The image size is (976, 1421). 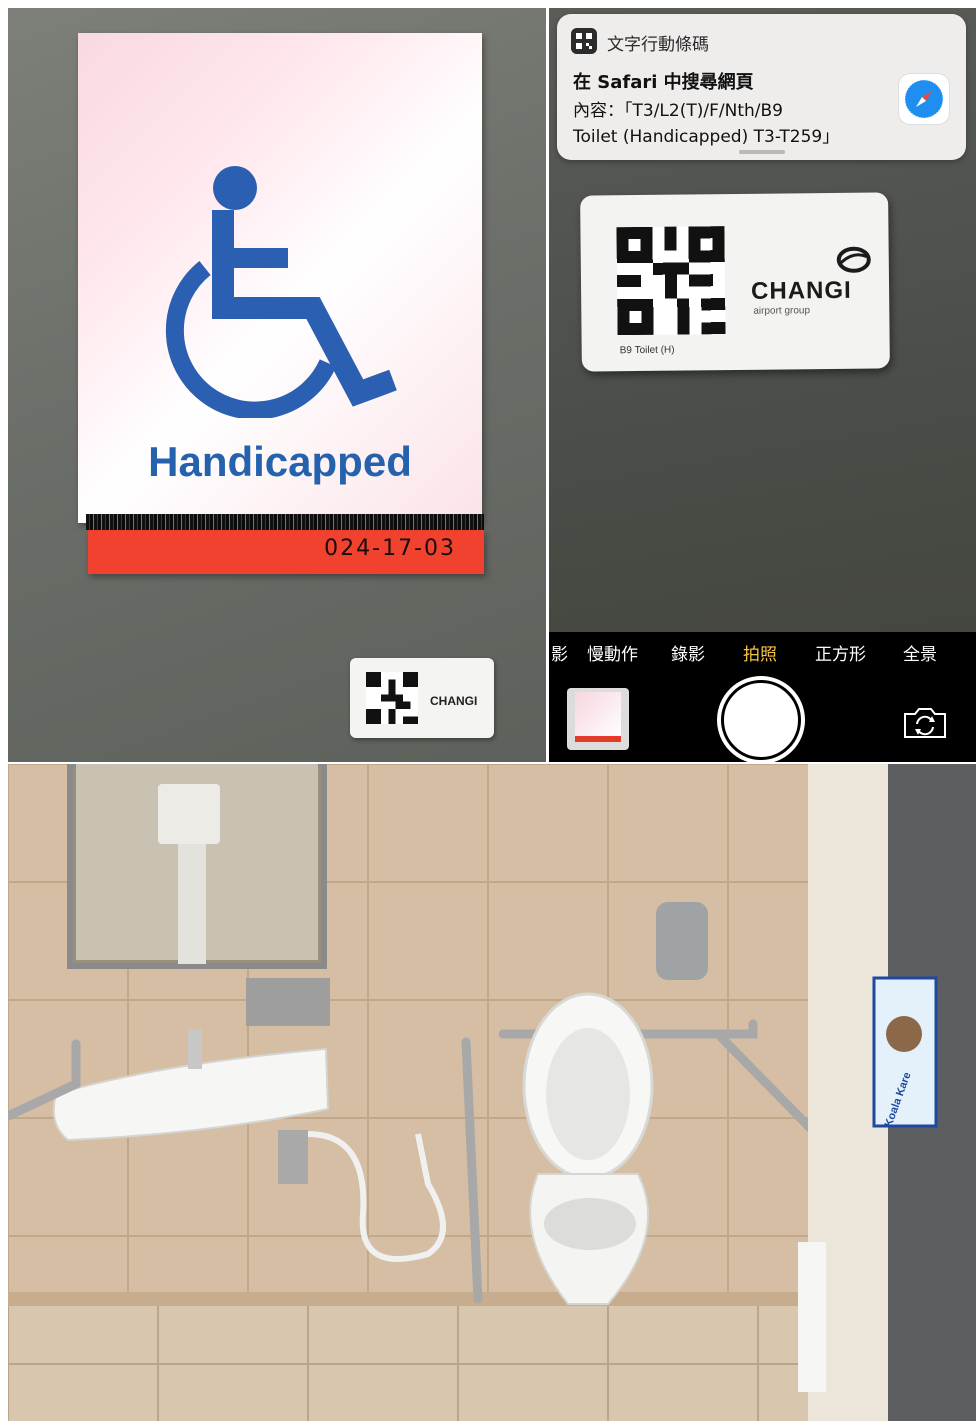 I want to click on mode-partial: 影, so click(x=559, y=652).